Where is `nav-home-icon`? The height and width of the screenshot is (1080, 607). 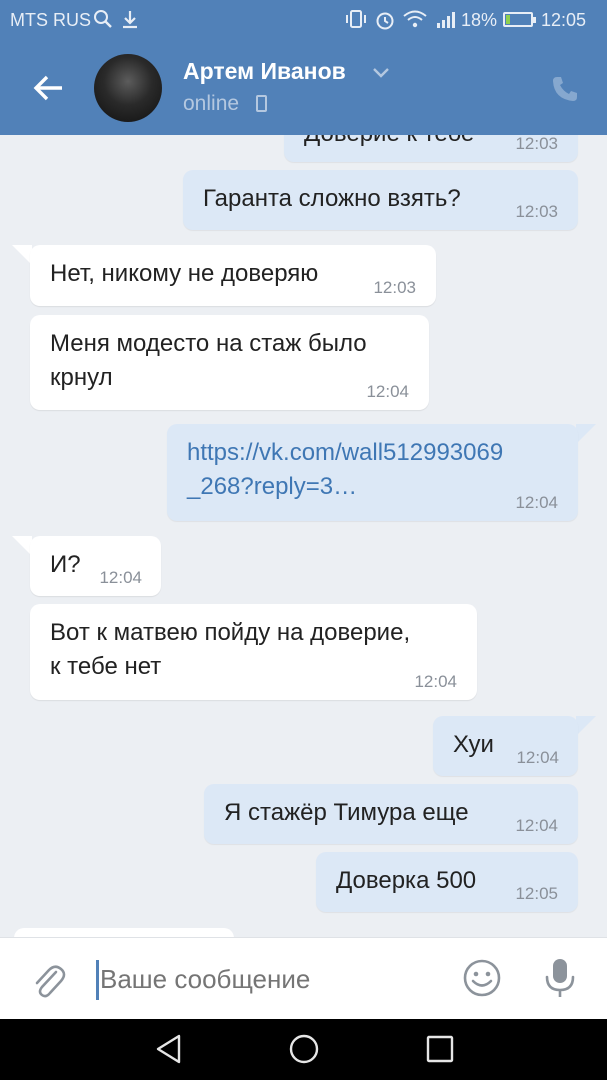 nav-home-icon is located at coordinates (304, 1051).